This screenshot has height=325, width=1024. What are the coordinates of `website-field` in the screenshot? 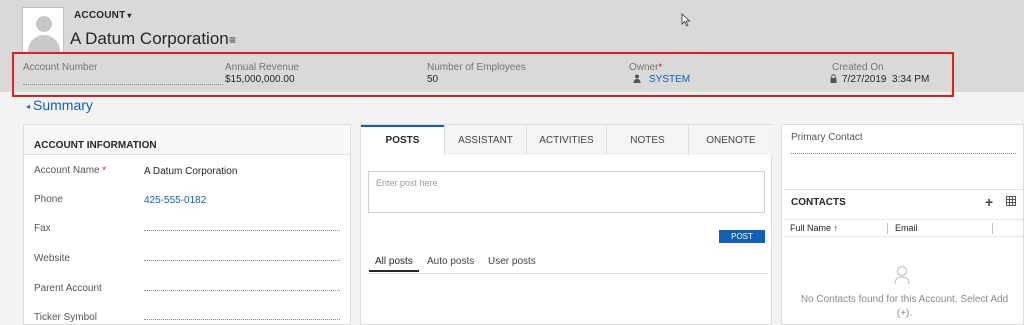 It's located at (242, 260).